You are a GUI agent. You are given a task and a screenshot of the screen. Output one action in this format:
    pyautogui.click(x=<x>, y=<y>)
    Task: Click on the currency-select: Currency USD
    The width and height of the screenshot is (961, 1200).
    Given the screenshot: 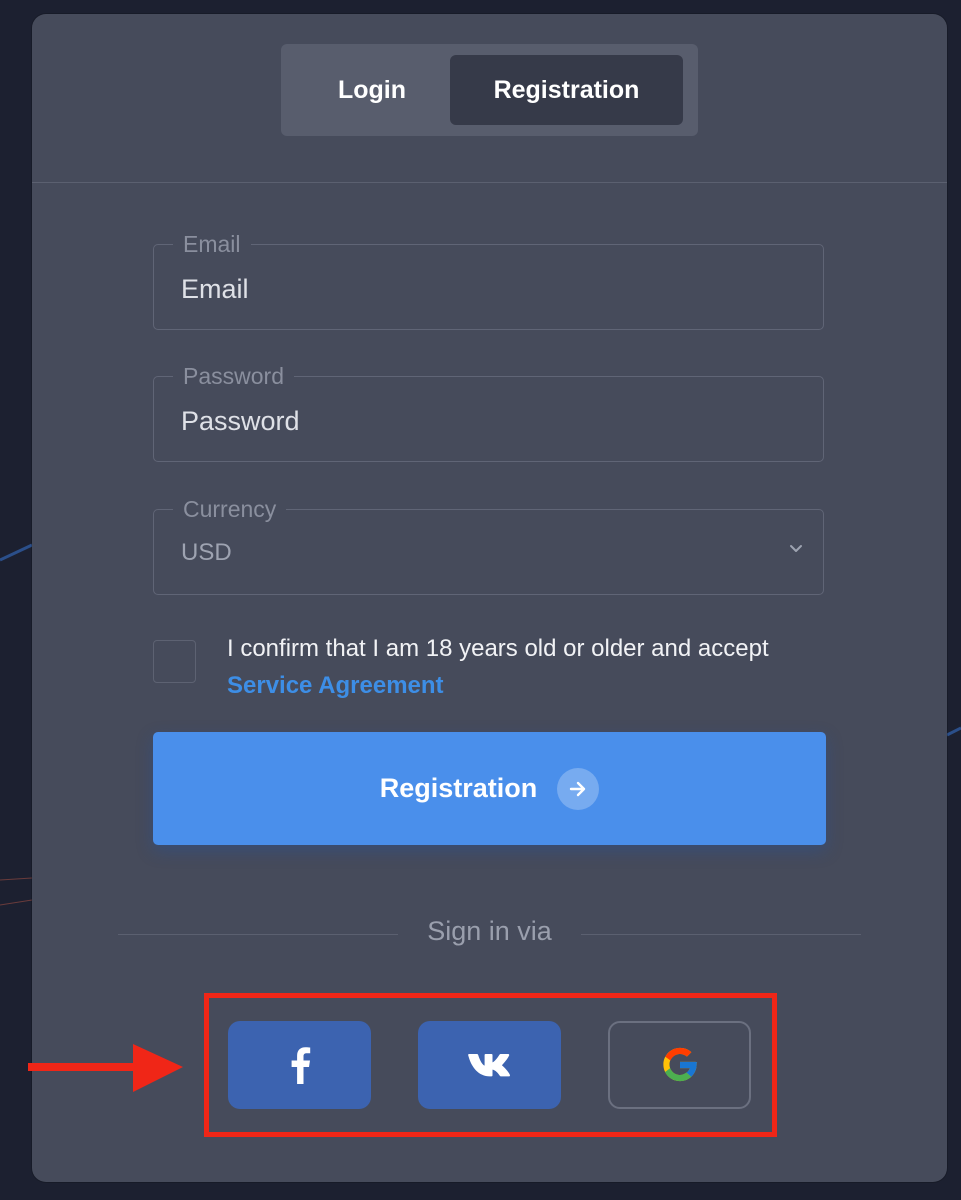 What is the action you would take?
    pyautogui.click(x=488, y=545)
    